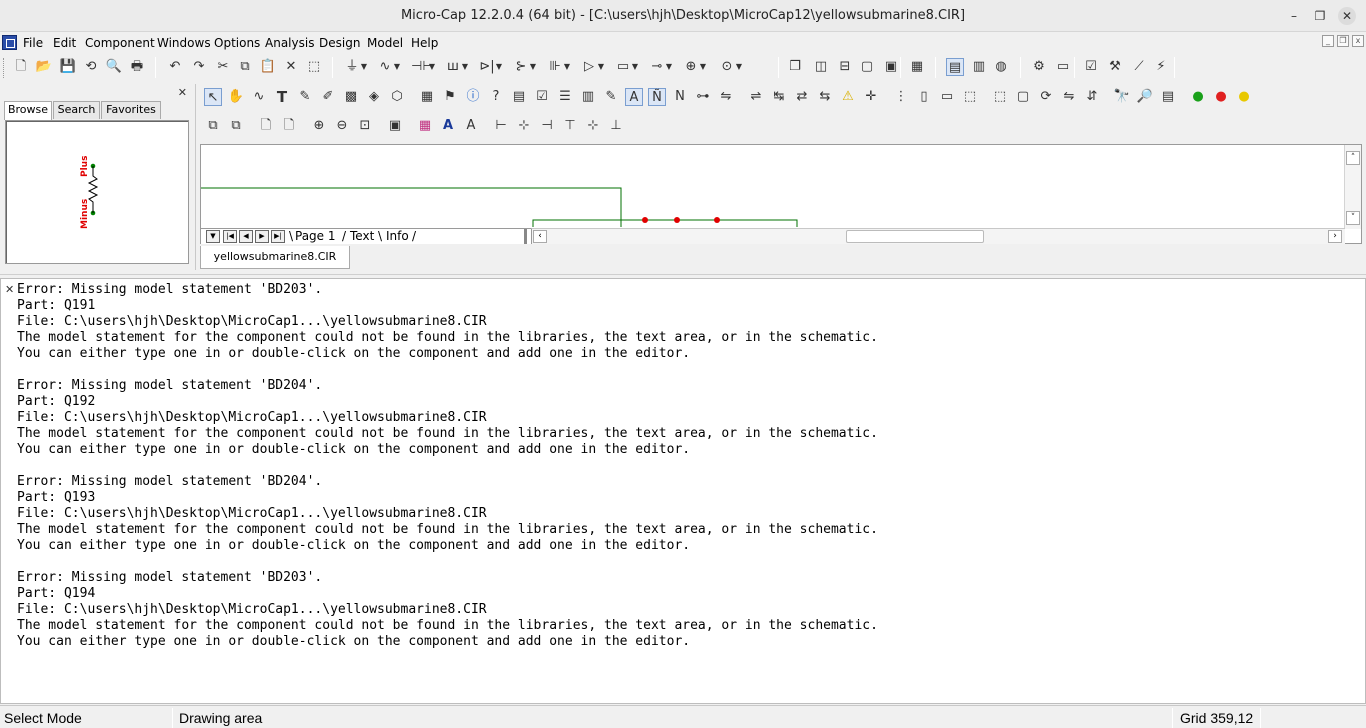 The height and width of the screenshot is (728, 1366). I want to click on graphic-icon: ⬡, so click(397, 97).